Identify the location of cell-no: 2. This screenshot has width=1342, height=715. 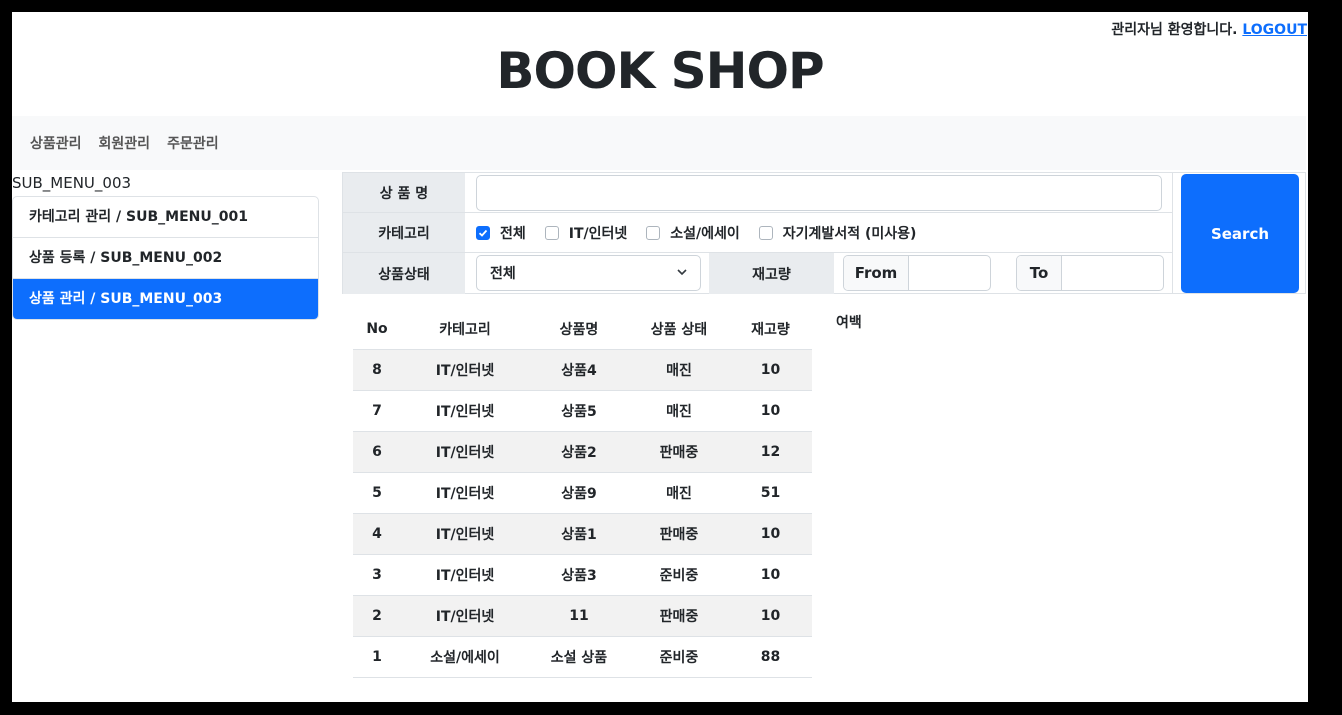
(377, 616).